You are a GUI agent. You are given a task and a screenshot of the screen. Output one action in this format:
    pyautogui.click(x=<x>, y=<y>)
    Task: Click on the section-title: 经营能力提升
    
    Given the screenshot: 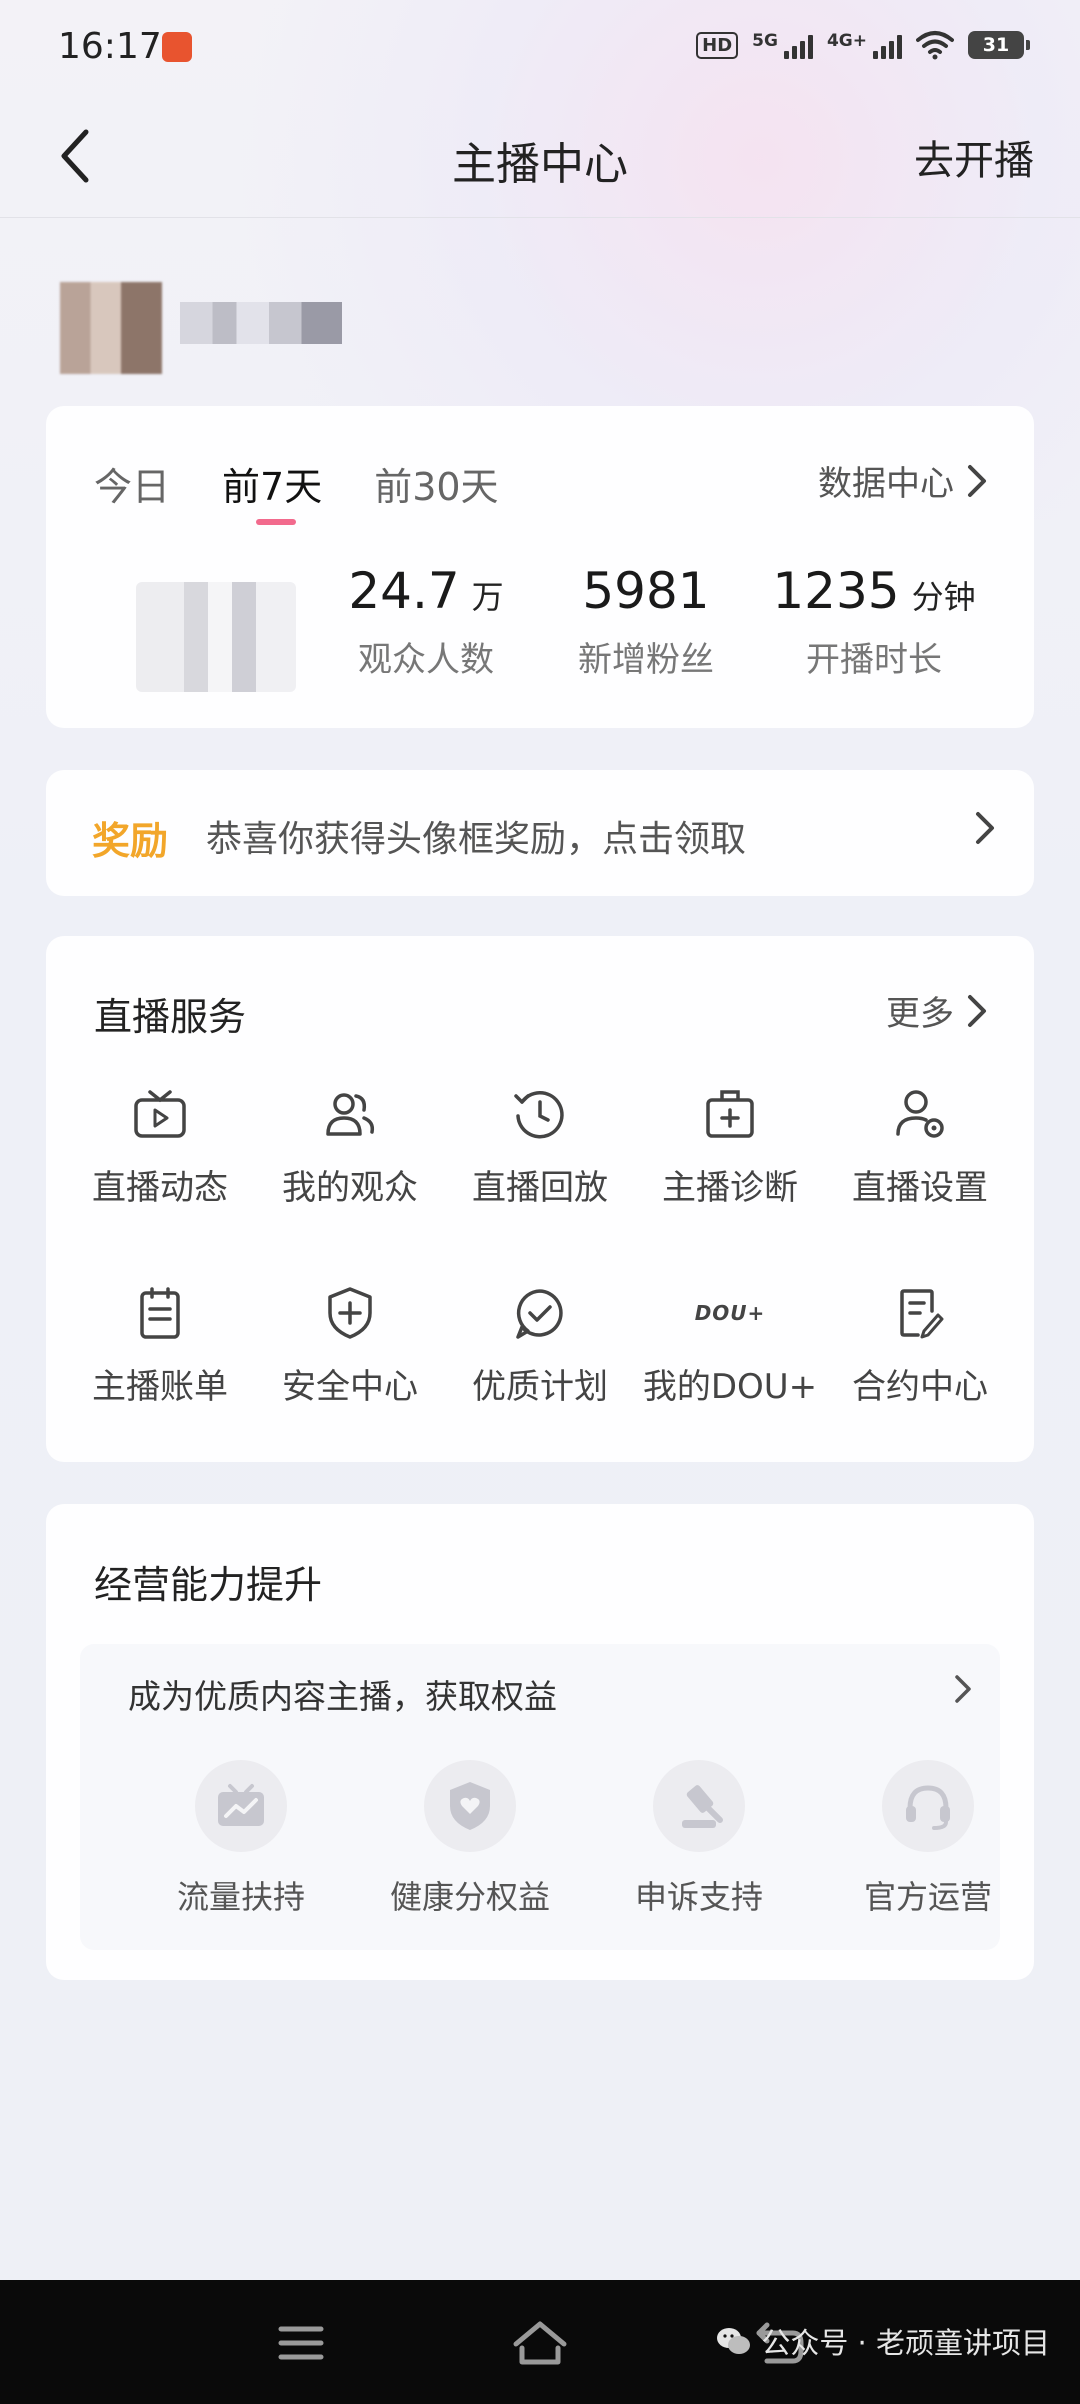 What is the action you would take?
    pyautogui.click(x=208, y=1585)
    